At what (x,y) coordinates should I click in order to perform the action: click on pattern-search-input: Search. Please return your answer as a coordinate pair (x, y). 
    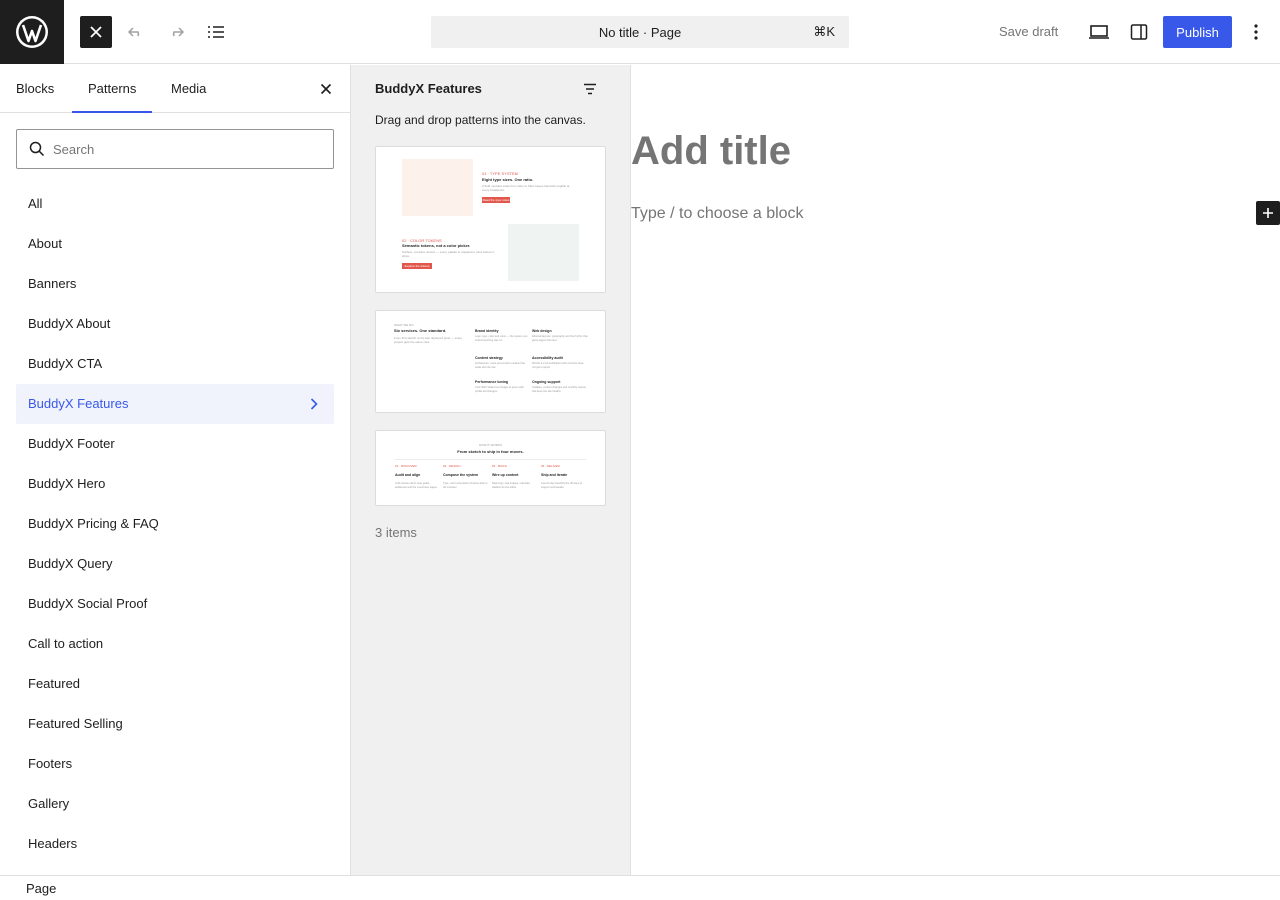
    Looking at the image, I should click on (175, 149).